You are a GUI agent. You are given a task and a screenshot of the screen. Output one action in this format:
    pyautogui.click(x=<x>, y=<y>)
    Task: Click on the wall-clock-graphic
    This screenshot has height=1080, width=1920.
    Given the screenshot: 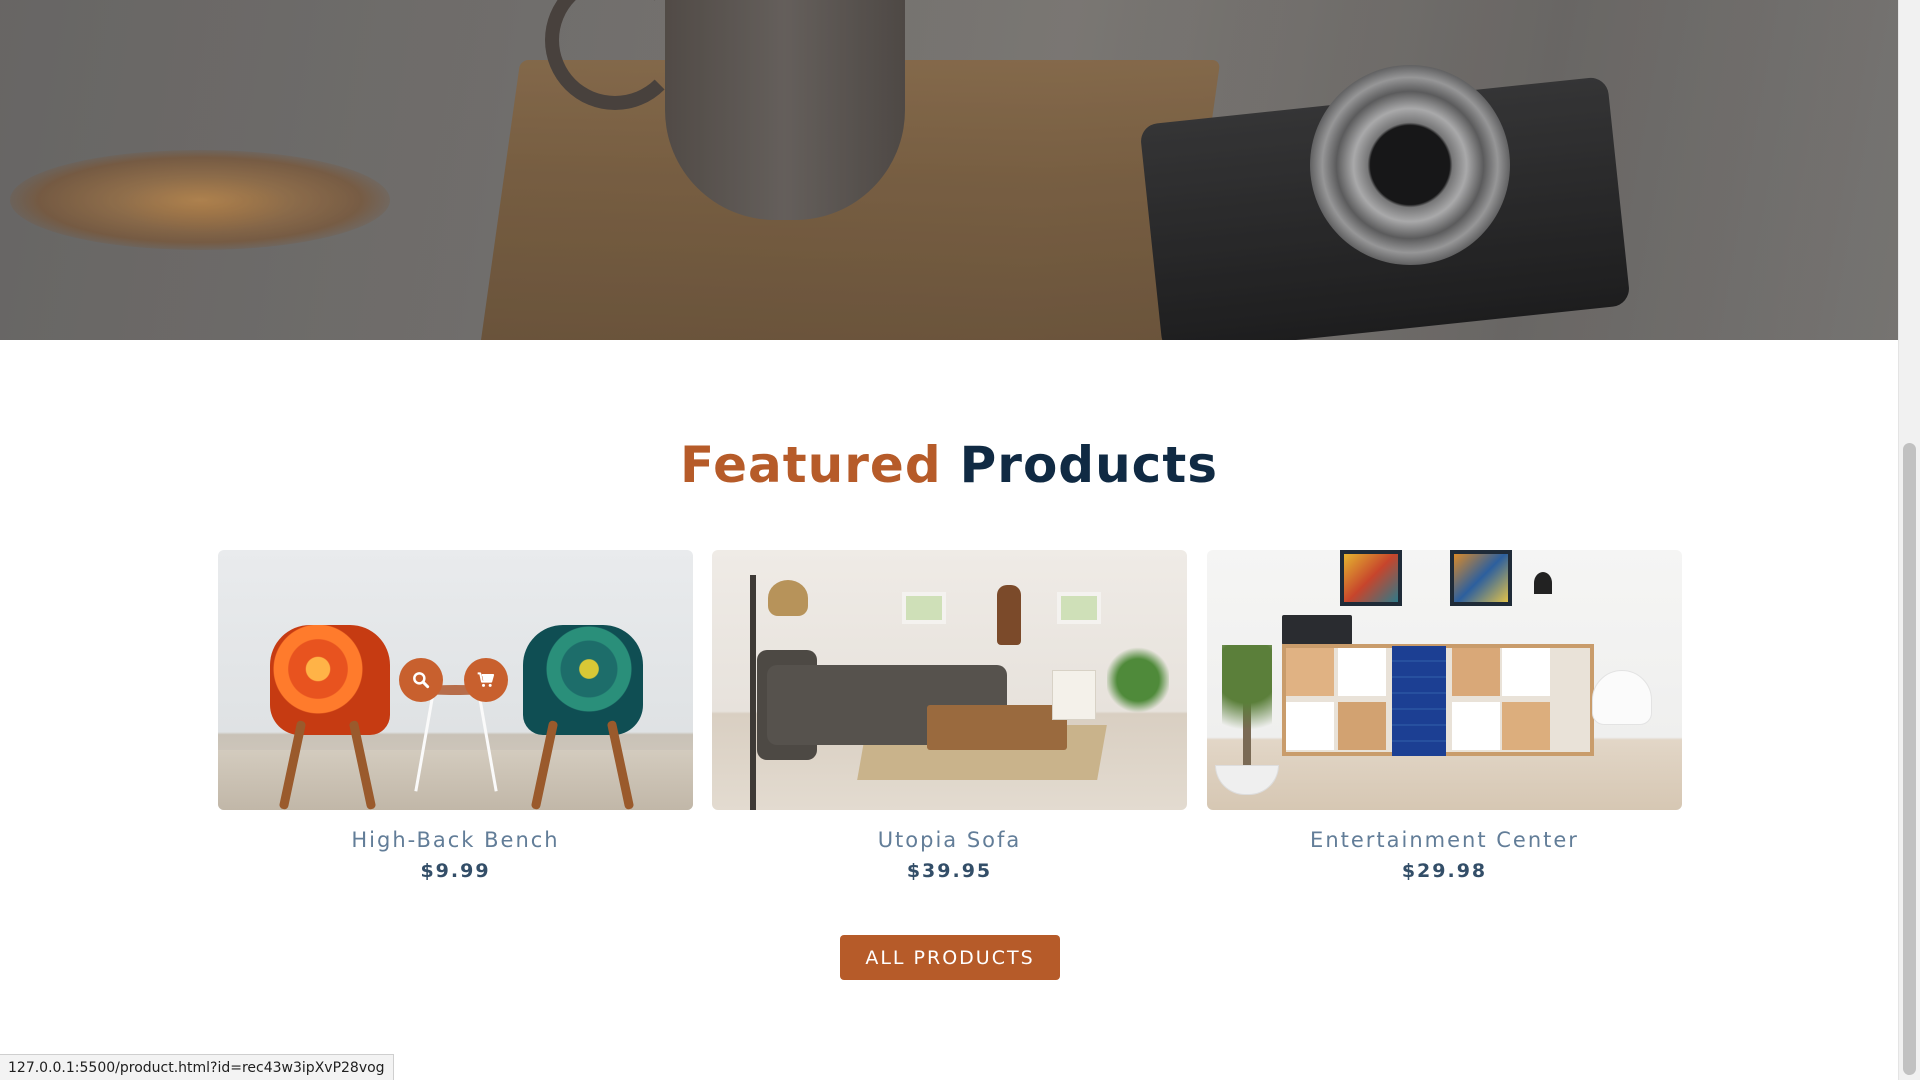 What is the action you would take?
    pyautogui.click(x=1009, y=615)
    